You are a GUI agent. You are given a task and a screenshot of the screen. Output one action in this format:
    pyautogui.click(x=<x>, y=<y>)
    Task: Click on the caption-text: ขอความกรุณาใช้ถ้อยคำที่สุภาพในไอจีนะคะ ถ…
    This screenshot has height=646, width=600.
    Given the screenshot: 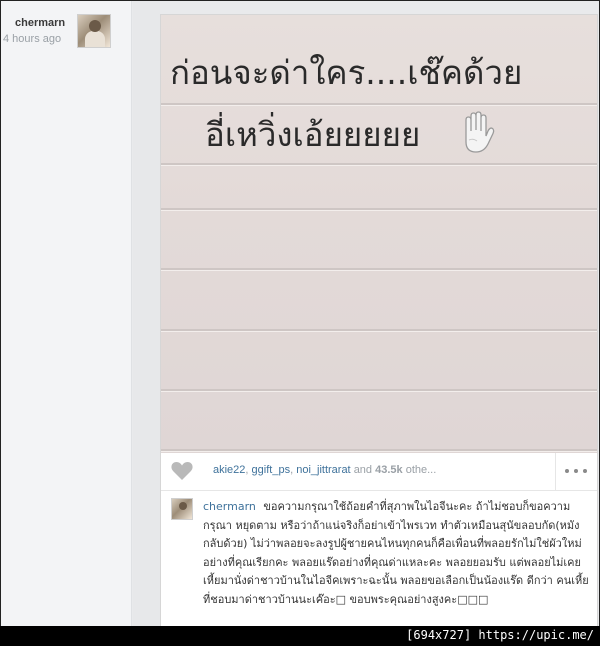 What is the action you would take?
    pyautogui.click(x=396, y=553)
    